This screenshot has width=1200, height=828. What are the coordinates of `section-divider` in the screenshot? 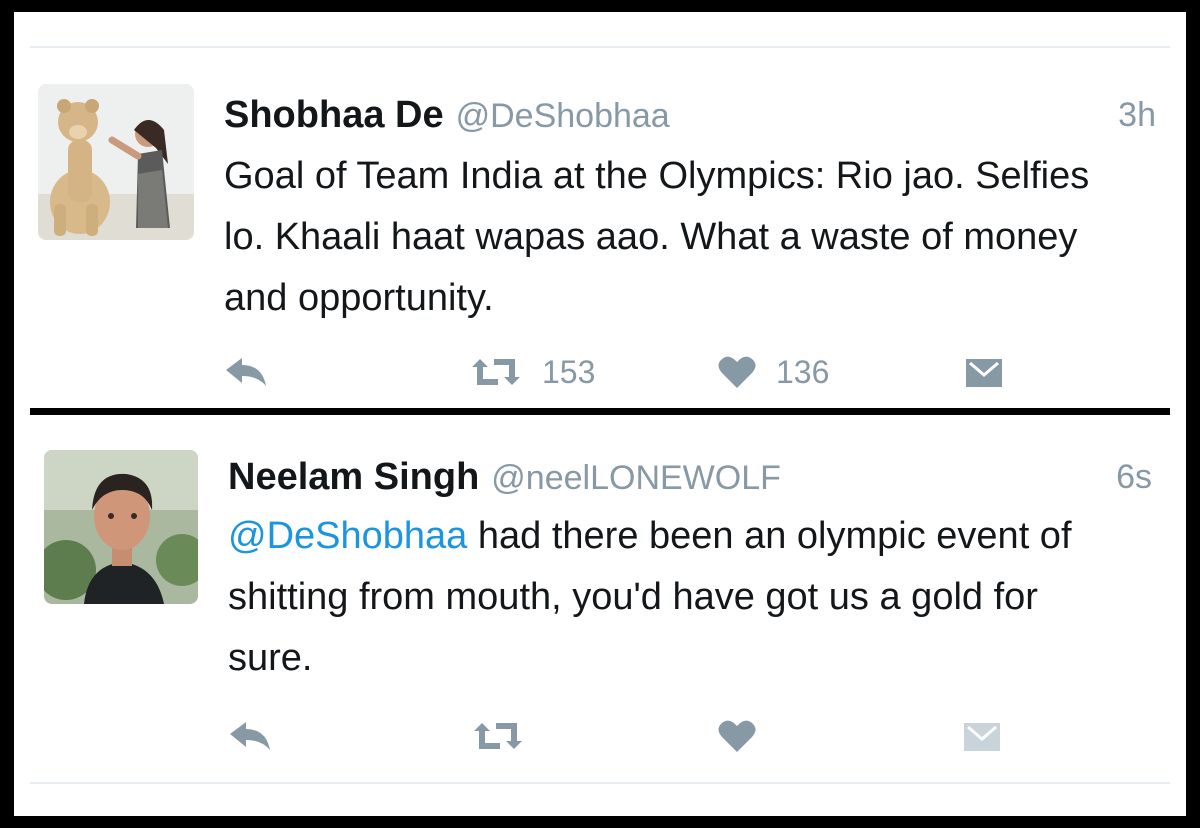 It's located at (600, 411).